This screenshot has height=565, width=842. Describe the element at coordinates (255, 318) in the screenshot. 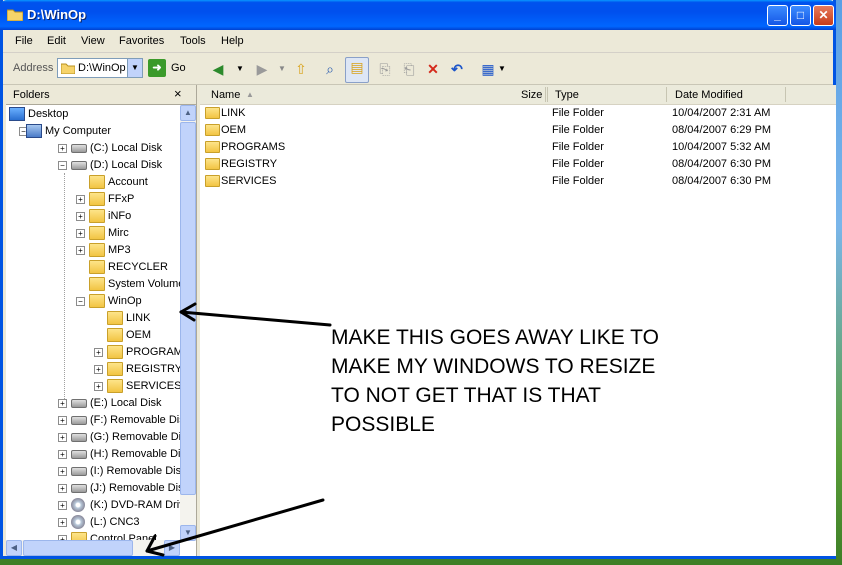

I see `arrow-to-vertical-scrollbar` at that location.